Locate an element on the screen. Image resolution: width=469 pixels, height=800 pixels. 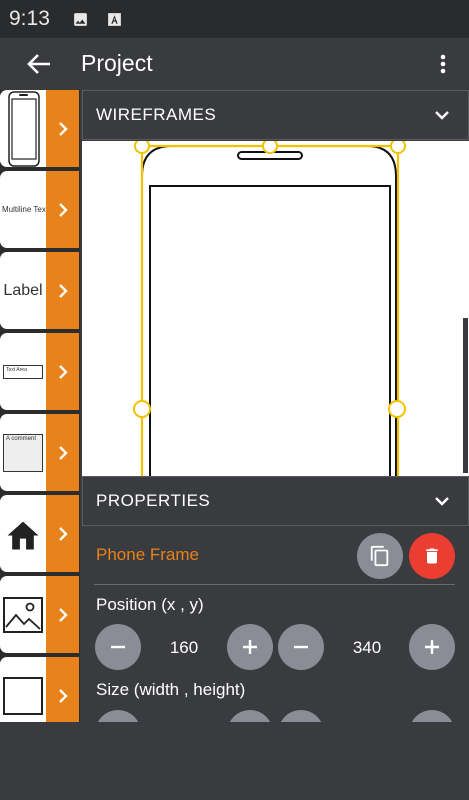
label-preview: Label is located at coordinates (23, 290).